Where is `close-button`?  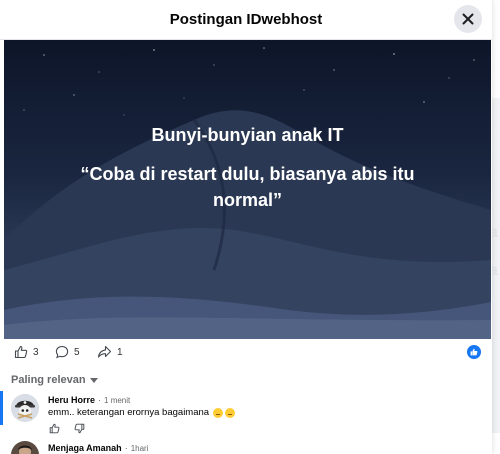
close-button is located at coordinates (468, 19).